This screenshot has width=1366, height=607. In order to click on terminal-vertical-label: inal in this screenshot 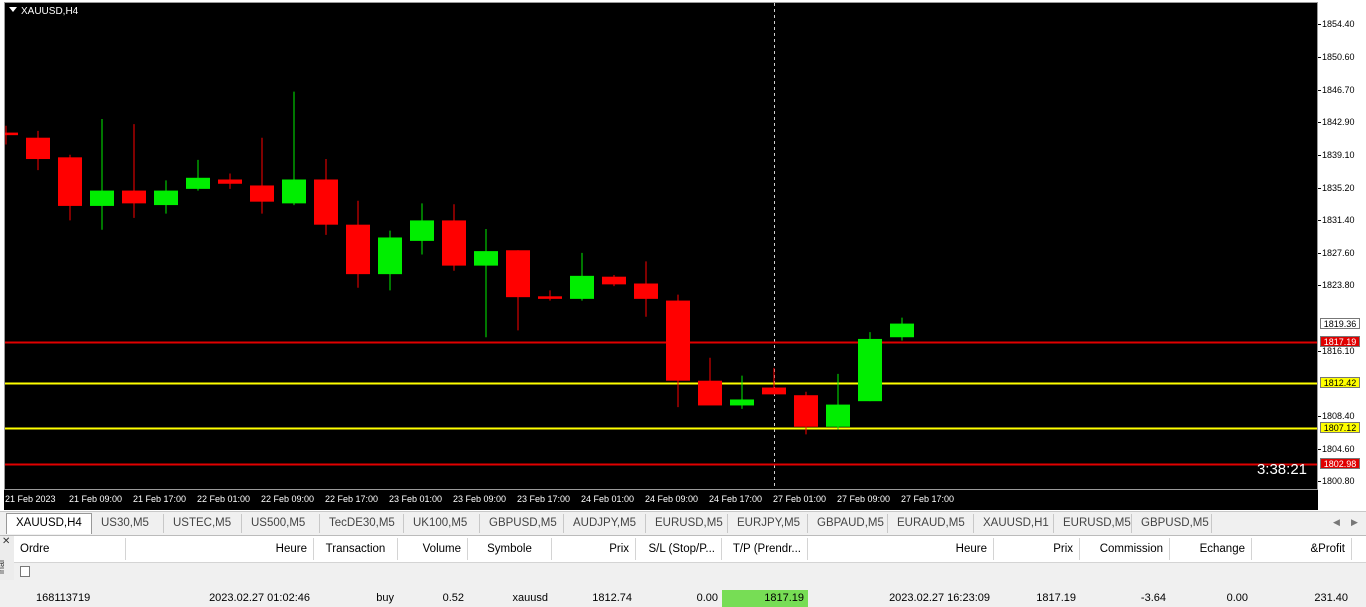, I will do `click(3, 567)`.